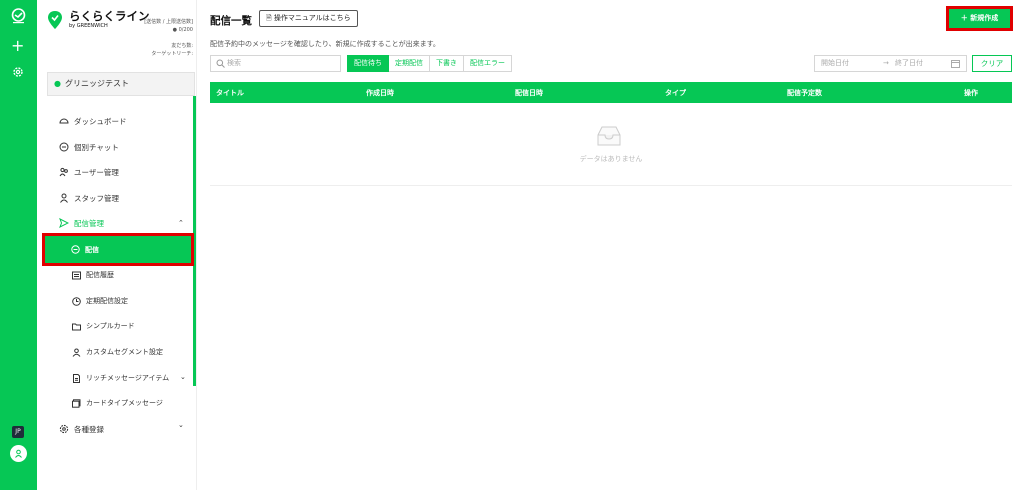 This screenshot has width=1024, height=490. I want to click on sidebar-item-dashboard: ダッシュボード, so click(93, 121).